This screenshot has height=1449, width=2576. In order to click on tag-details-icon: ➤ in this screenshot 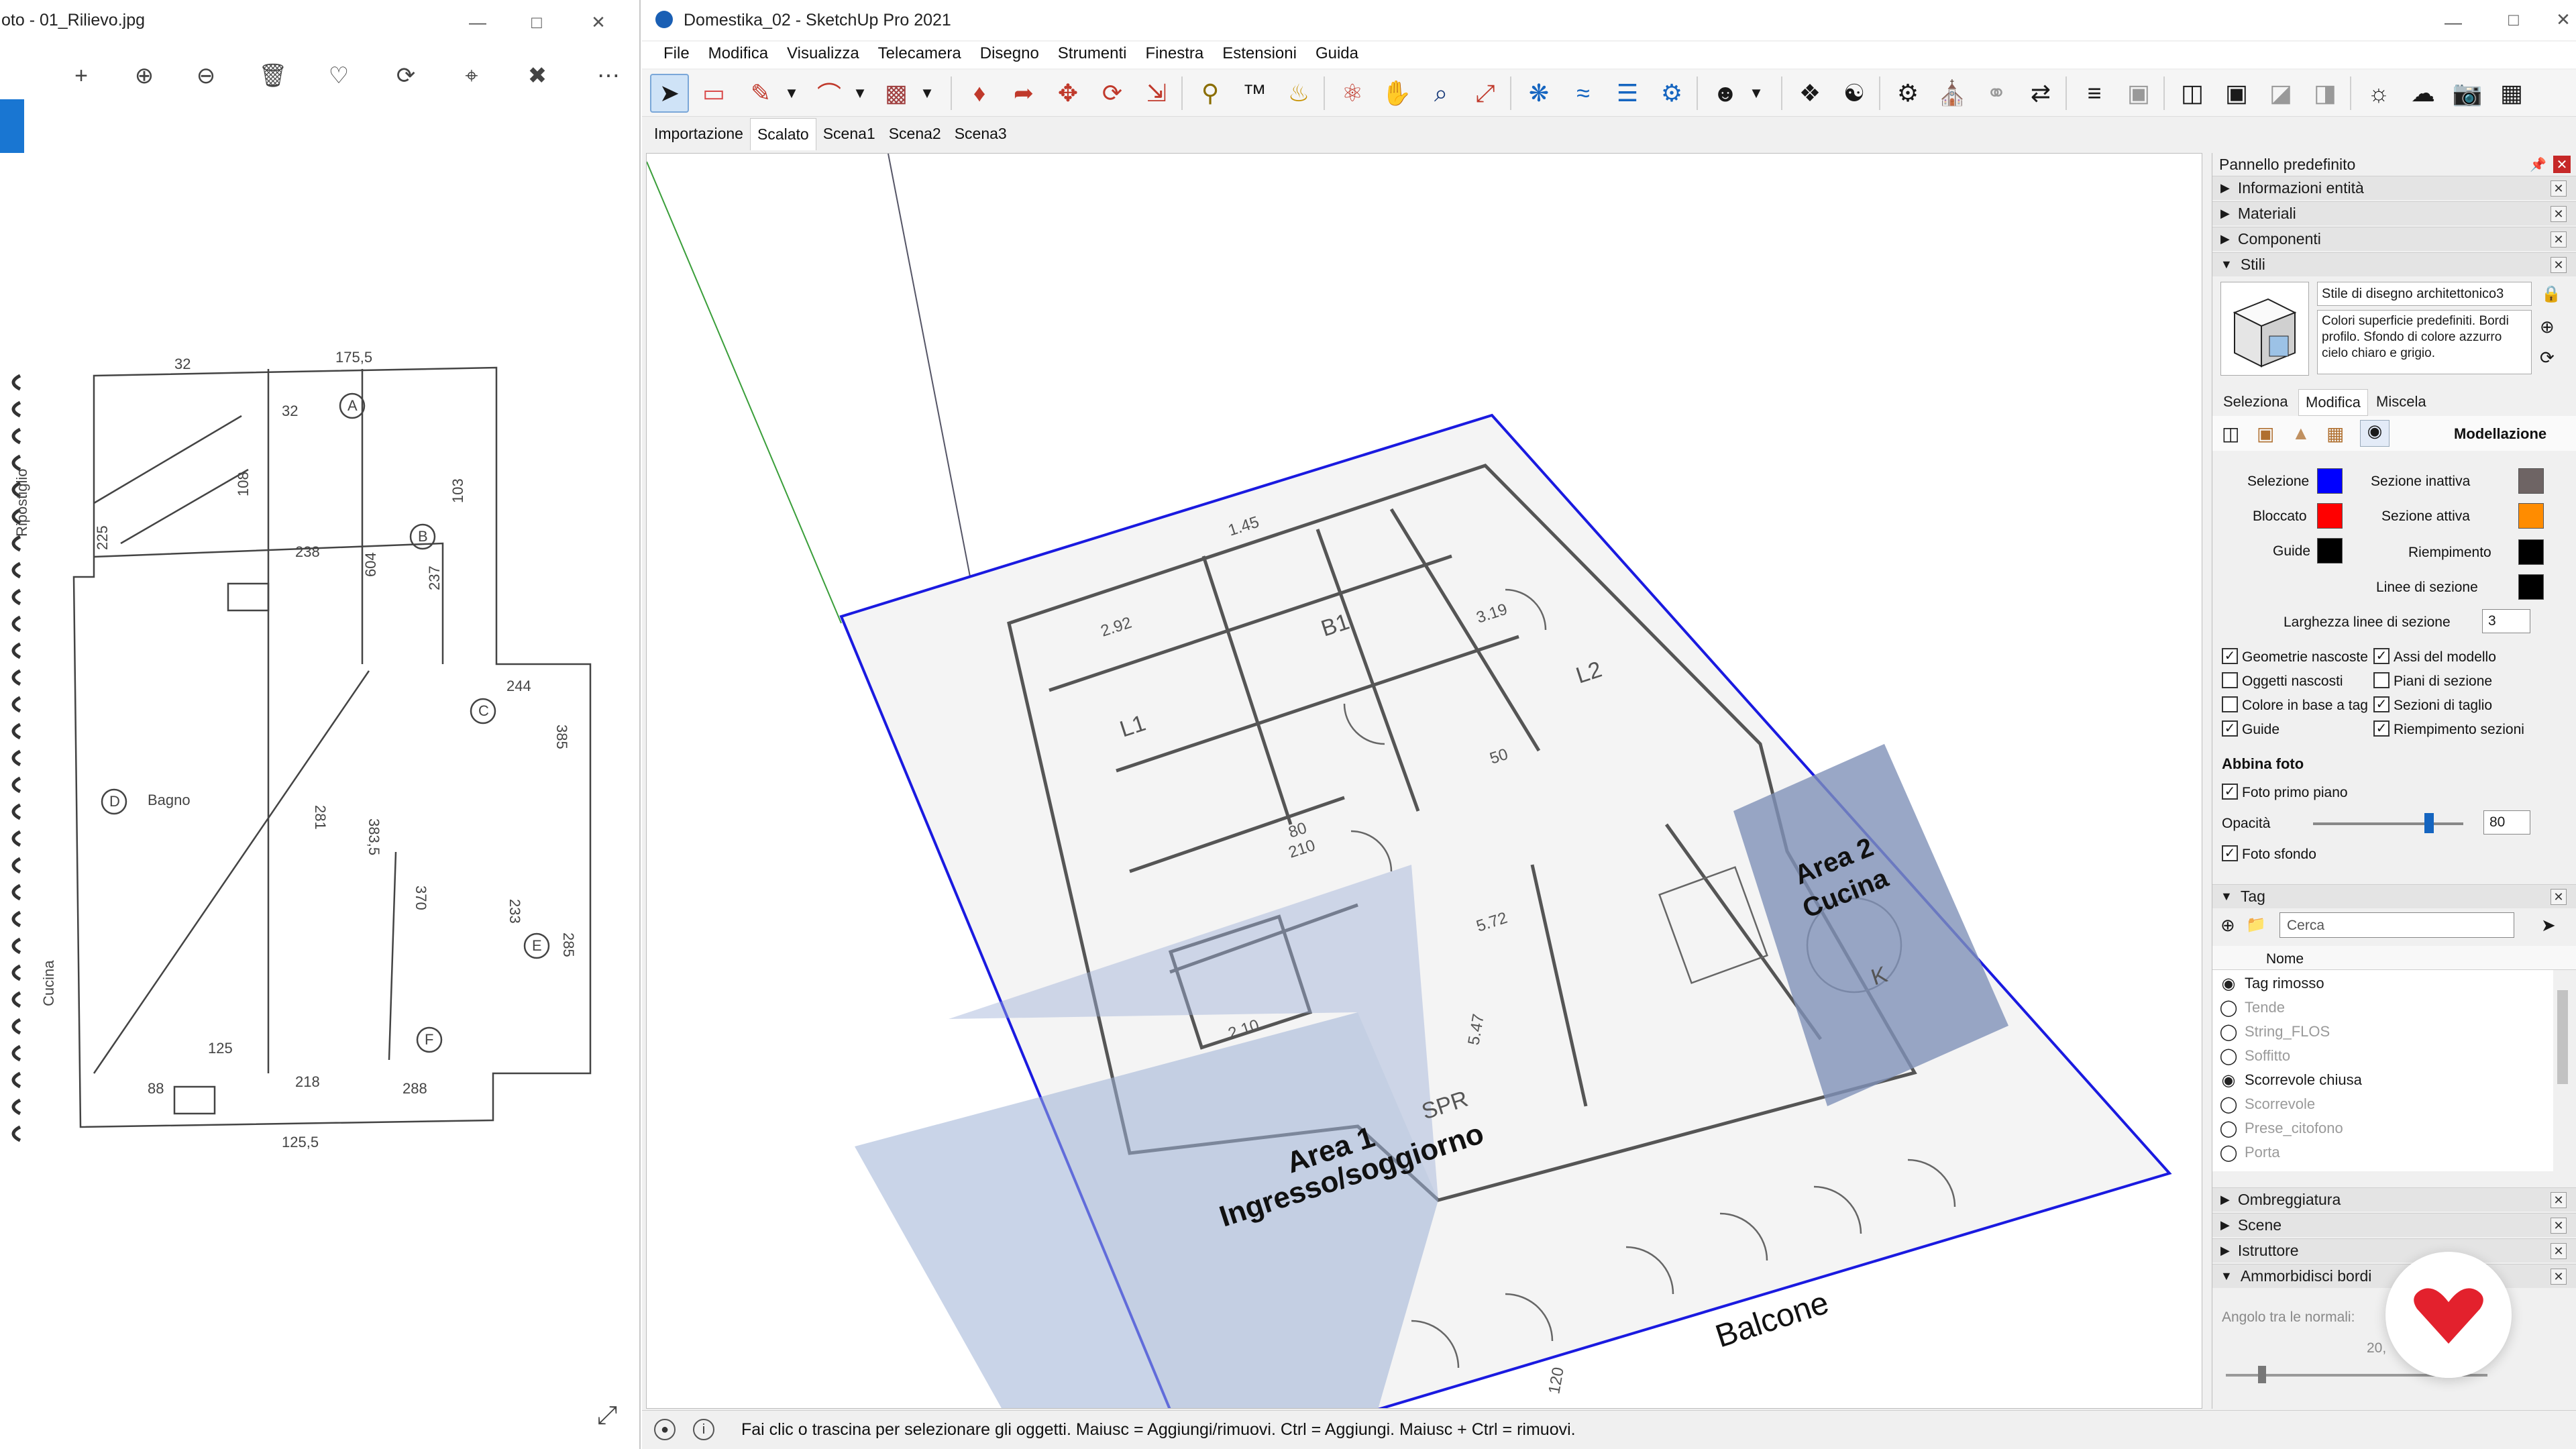, I will do `click(2548, 925)`.